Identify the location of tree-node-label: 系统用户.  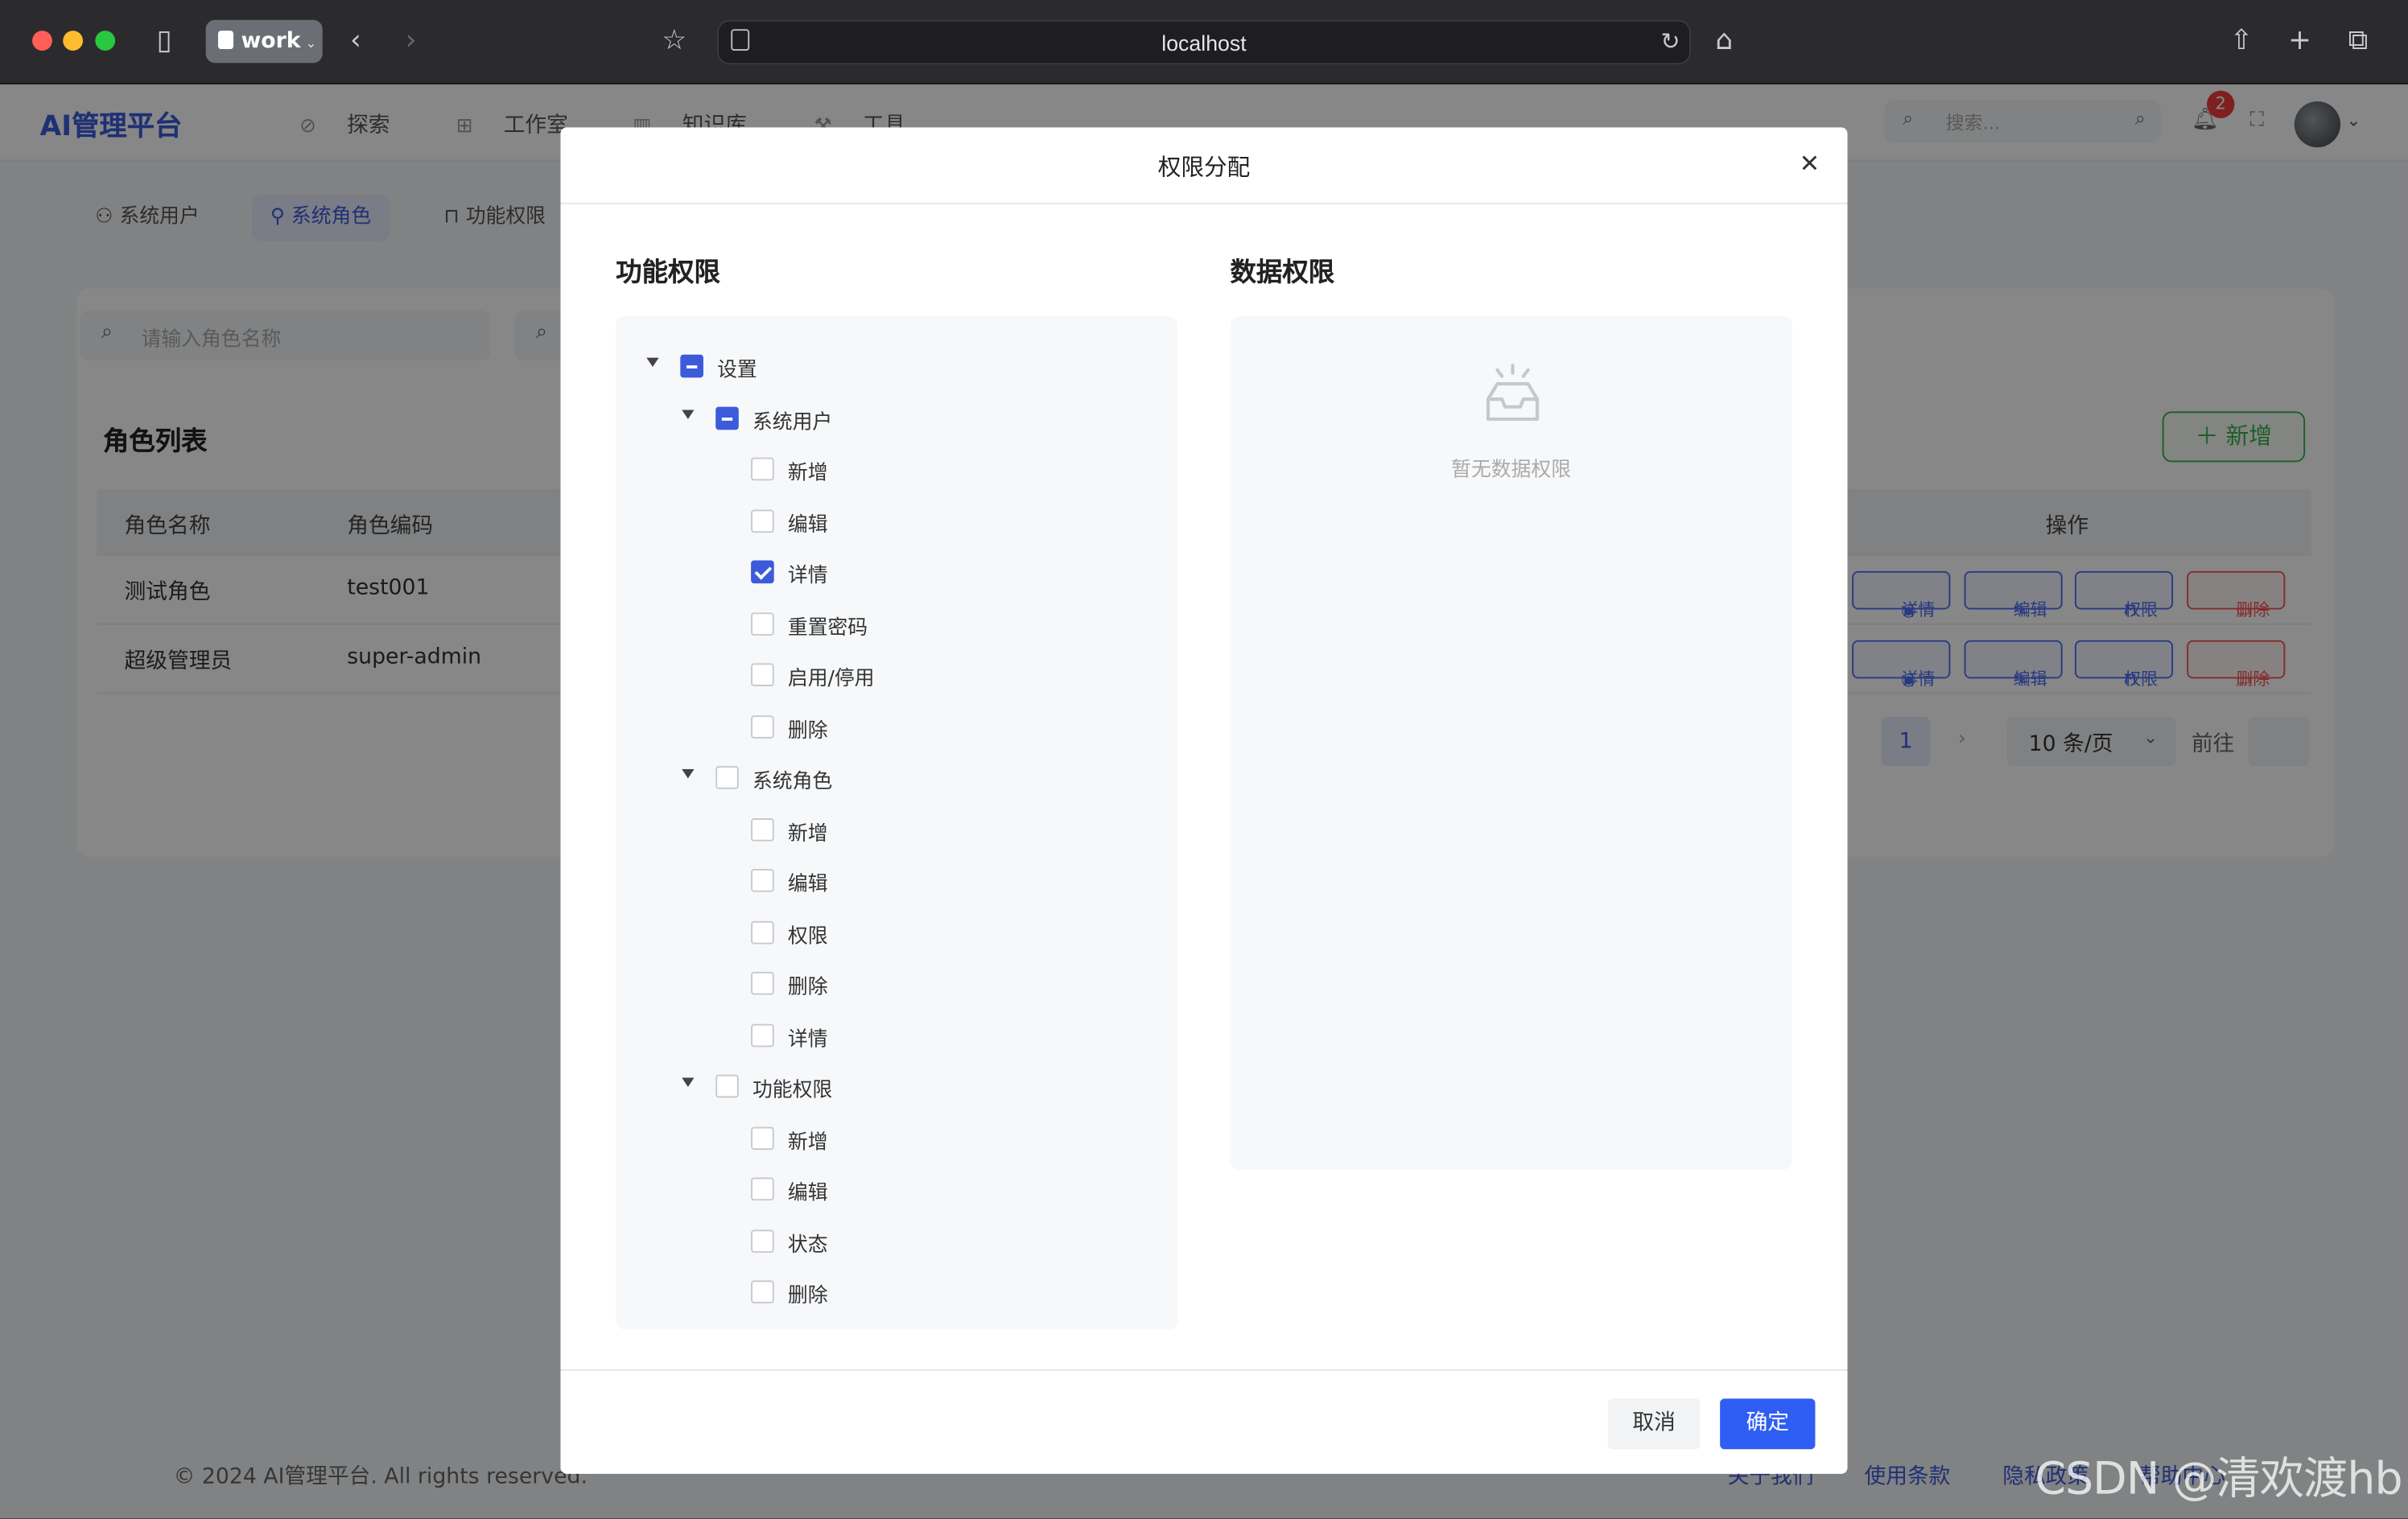
(792, 422).